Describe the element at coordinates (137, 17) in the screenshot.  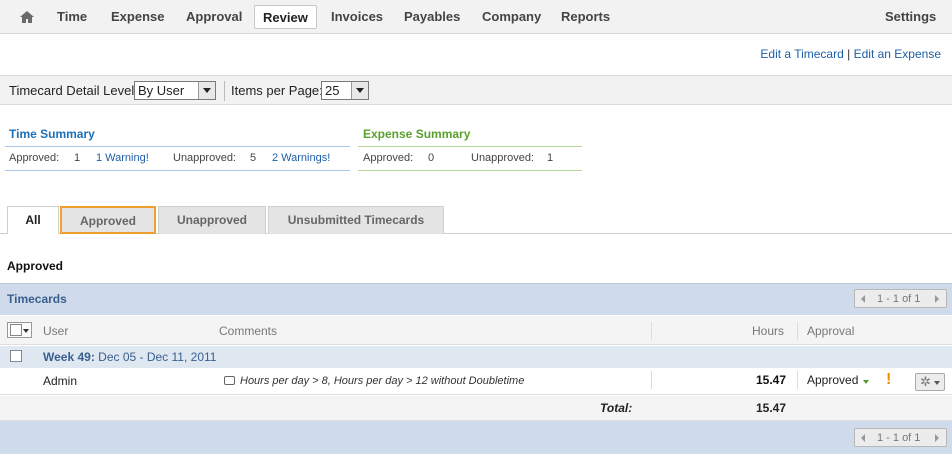
I see `nav-expense: Expense` at that location.